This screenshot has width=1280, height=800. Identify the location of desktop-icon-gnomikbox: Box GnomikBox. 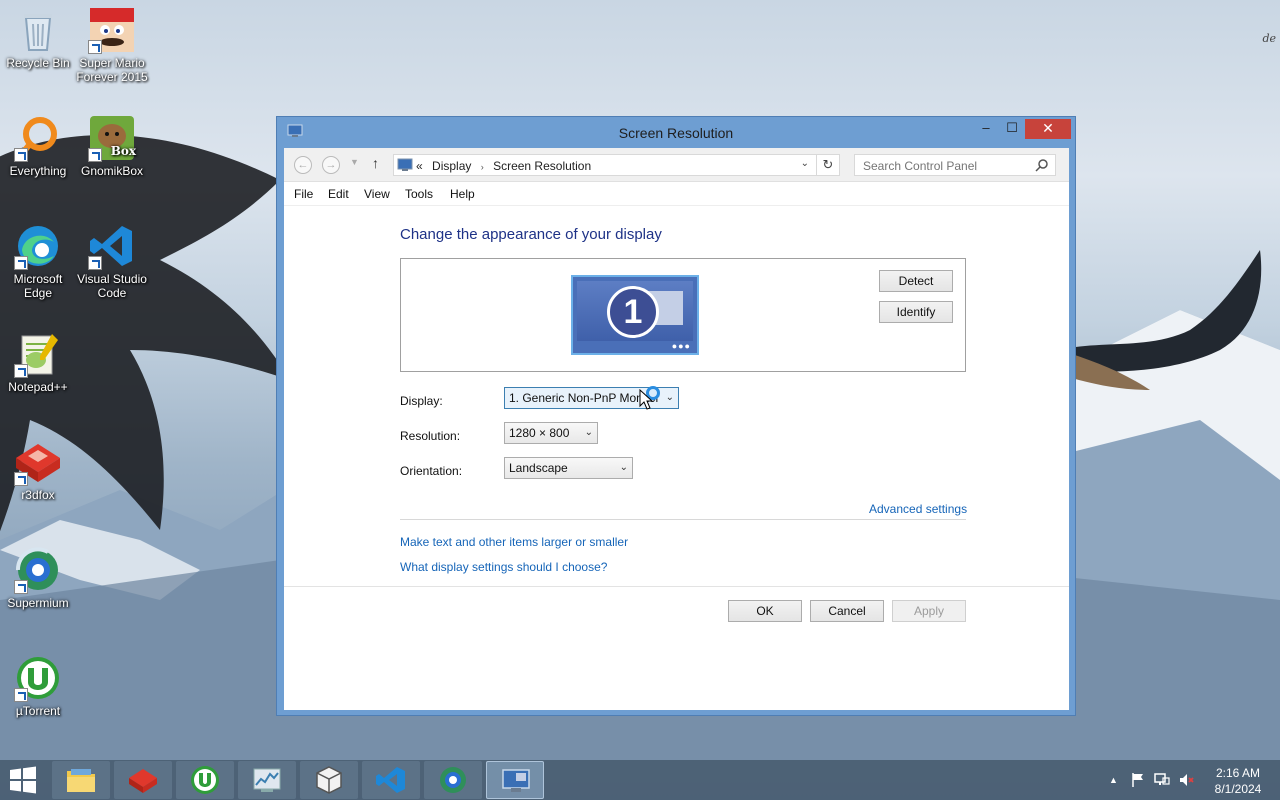
(112, 146).